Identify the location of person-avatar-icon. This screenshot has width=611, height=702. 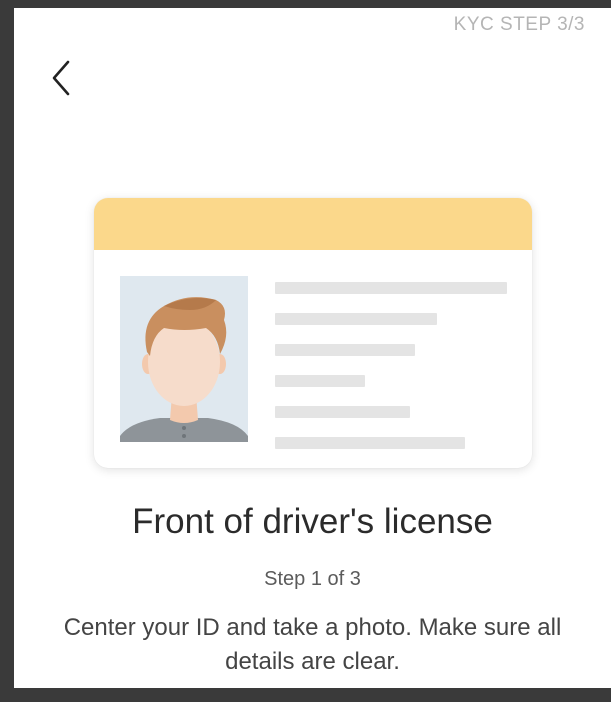
(184, 369).